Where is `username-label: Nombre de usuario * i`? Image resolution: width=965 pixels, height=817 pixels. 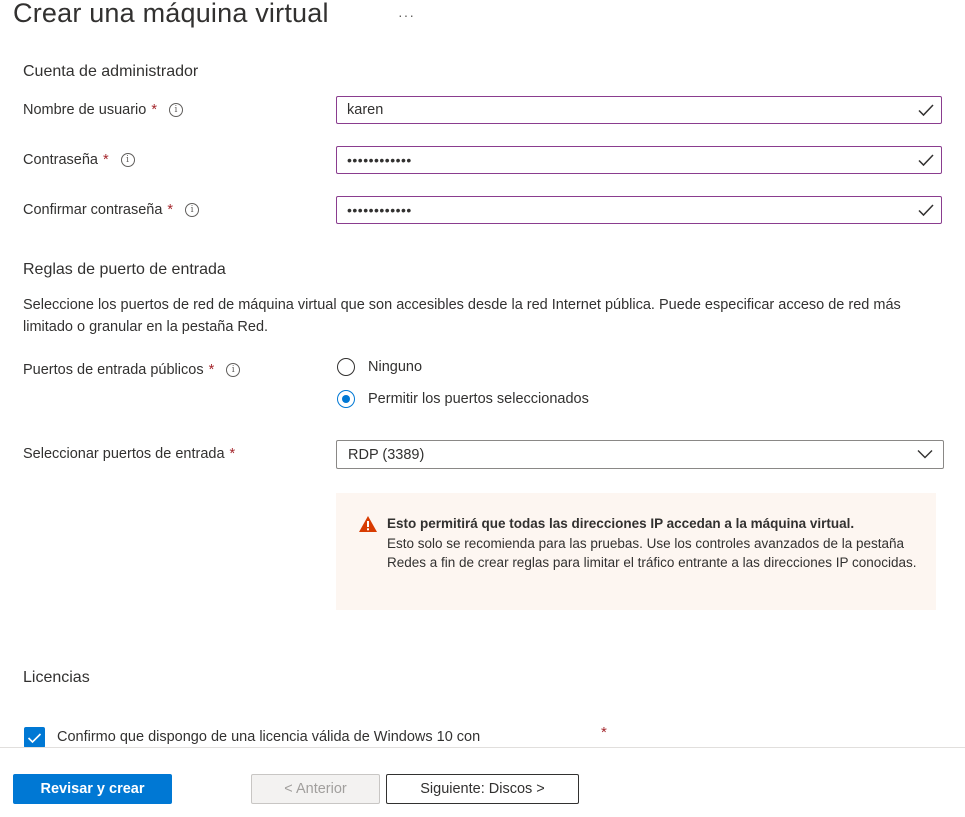 username-label: Nombre de usuario * i is located at coordinates (103, 110).